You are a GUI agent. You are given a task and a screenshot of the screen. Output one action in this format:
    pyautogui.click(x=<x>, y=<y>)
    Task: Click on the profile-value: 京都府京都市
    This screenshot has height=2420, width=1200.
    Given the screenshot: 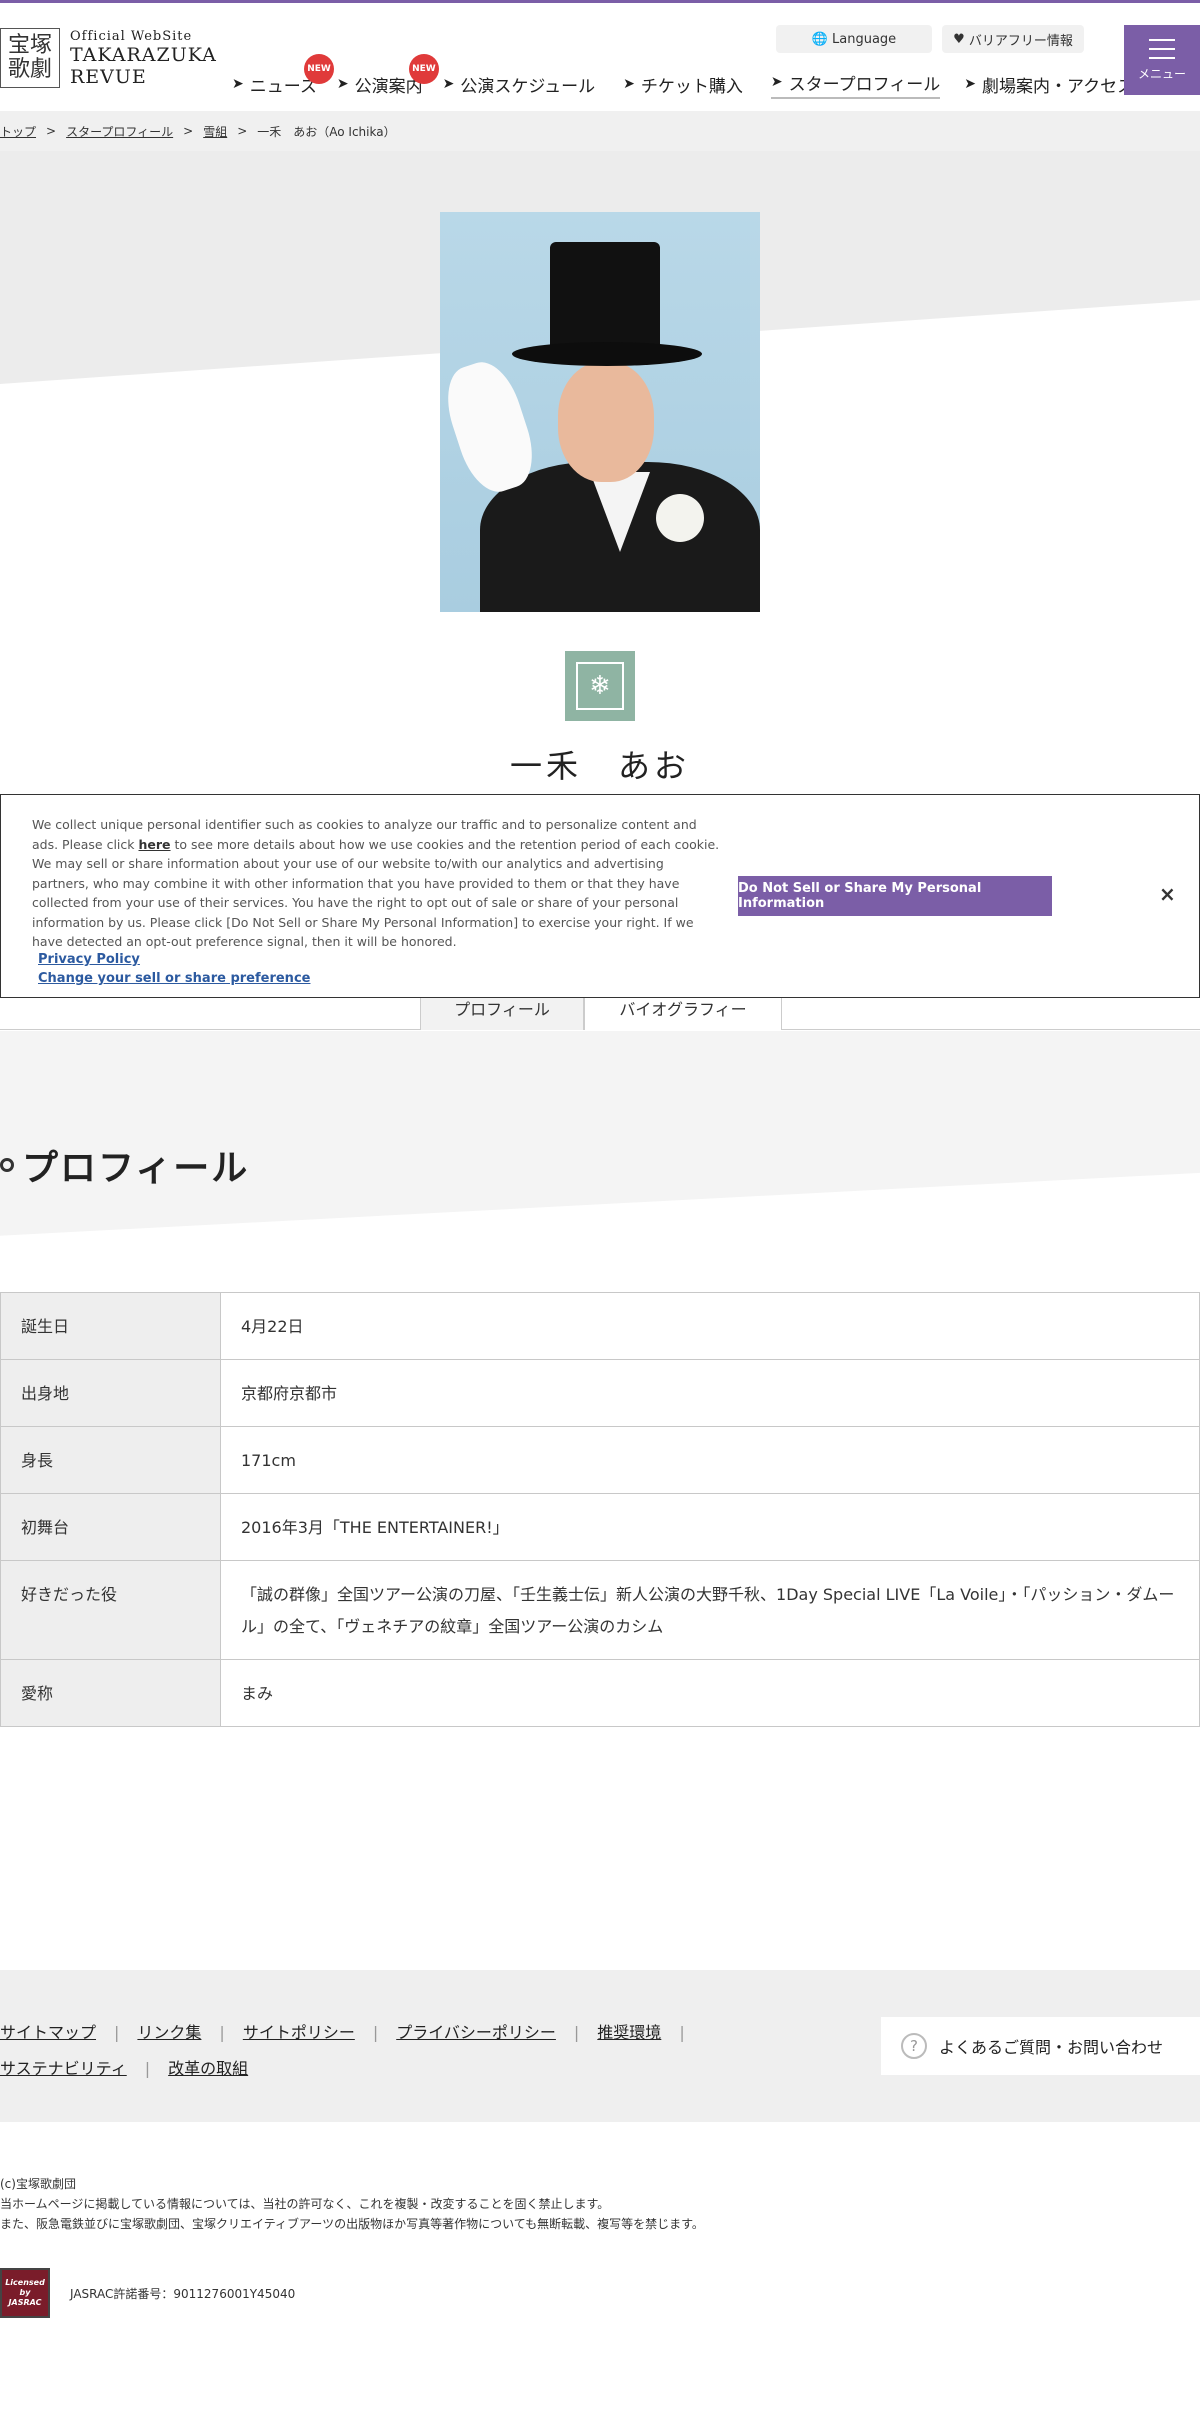 What is the action you would take?
    pyautogui.click(x=710, y=1393)
    